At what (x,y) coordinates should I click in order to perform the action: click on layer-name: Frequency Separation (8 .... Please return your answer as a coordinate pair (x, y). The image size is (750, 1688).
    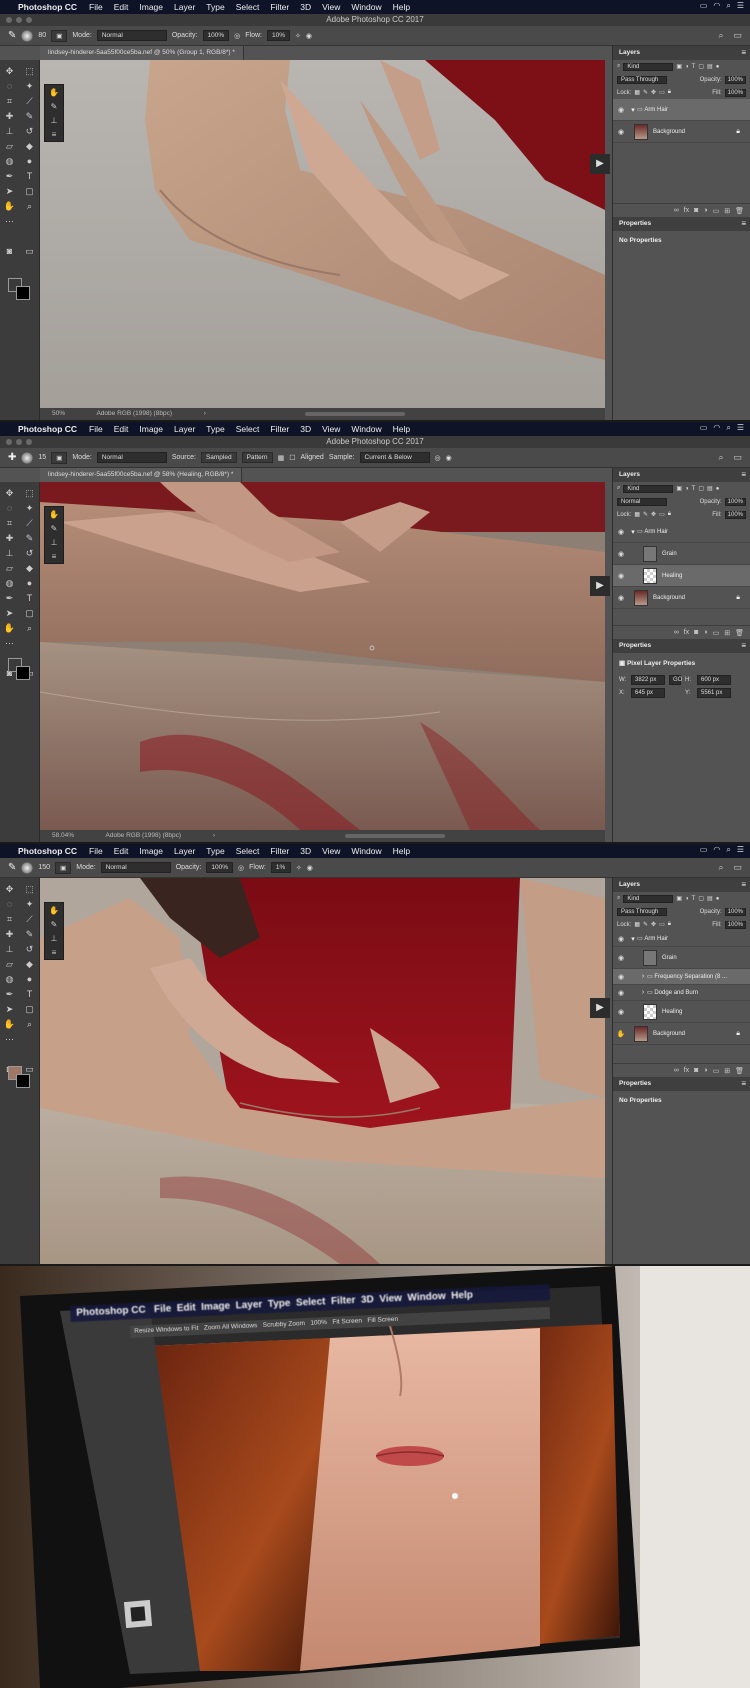
    Looking at the image, I should click on (690, 977).